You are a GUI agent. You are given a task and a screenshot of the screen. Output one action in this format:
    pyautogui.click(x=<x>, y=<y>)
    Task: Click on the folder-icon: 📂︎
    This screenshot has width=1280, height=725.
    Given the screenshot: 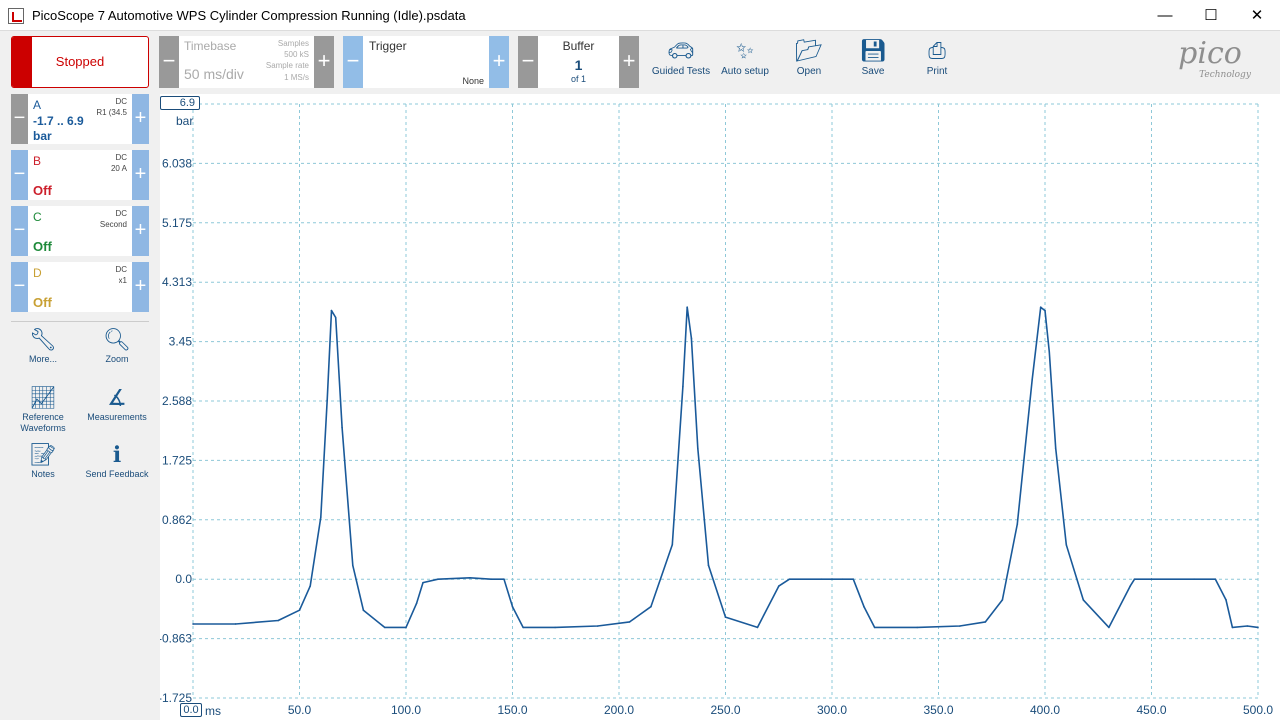 What is the action you would take?
    pyautogui.click(x=809, y=50)
    